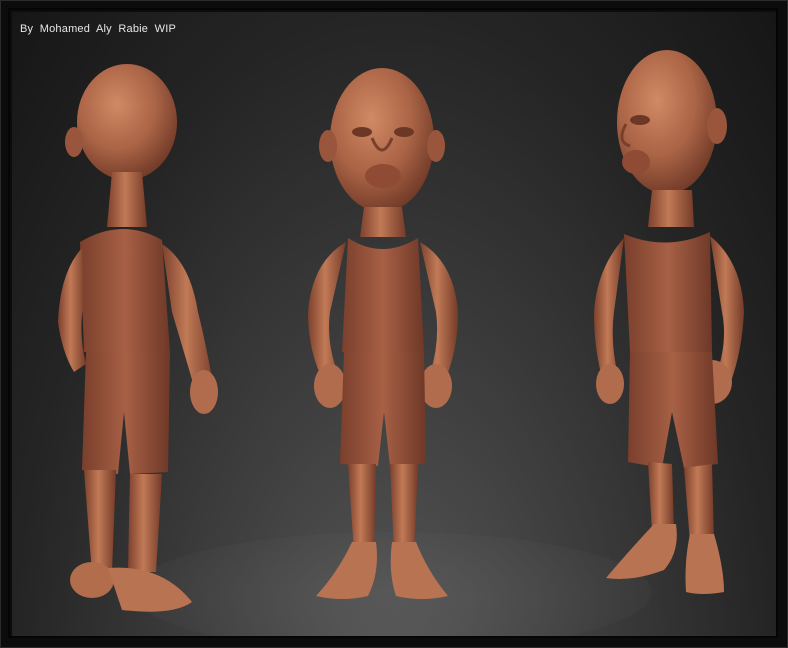  What do you see at coordinates (640, 120) in the screenshot?
I see `eye` at bounding box center [640, 120].